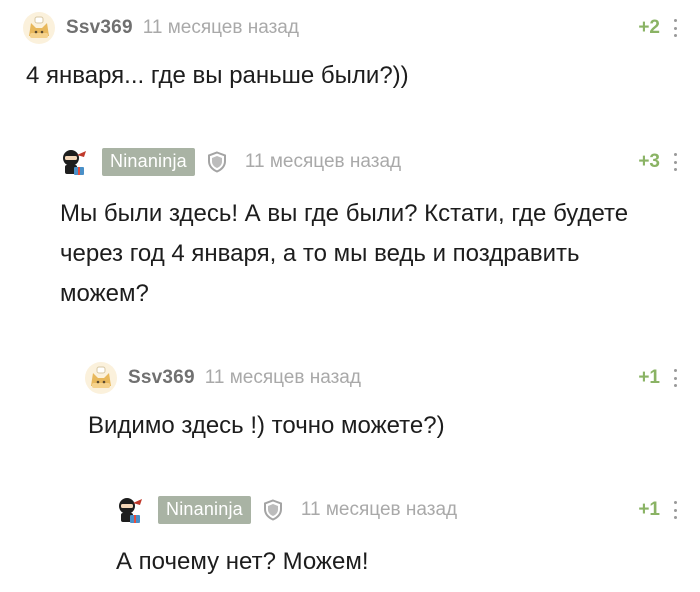 This screenshot has height=592, width=700. I want to click on comment-text: 4 января... где вы раньше были?)), so click(217, 75).